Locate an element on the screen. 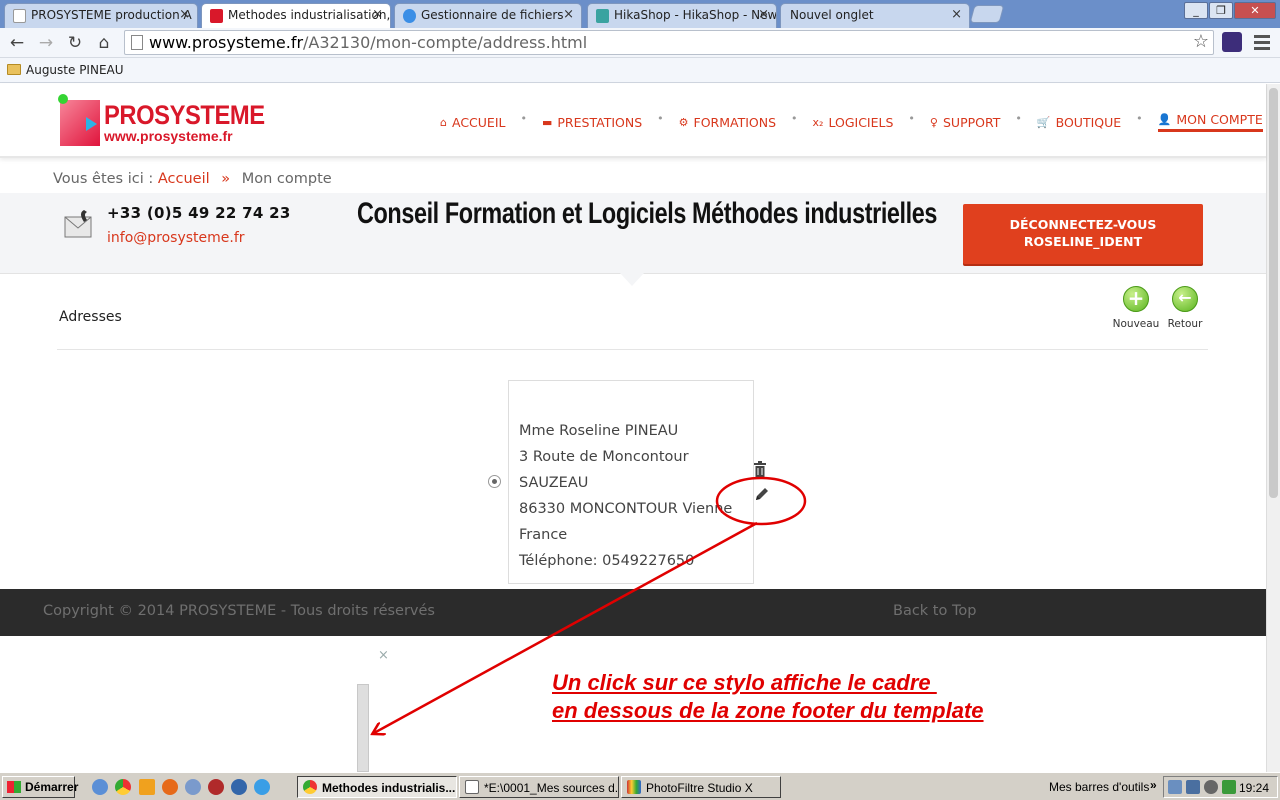 The height and width of the screenshot is (800, 1280). back-arrow-icon: ← is located at coordinates (17, 43).